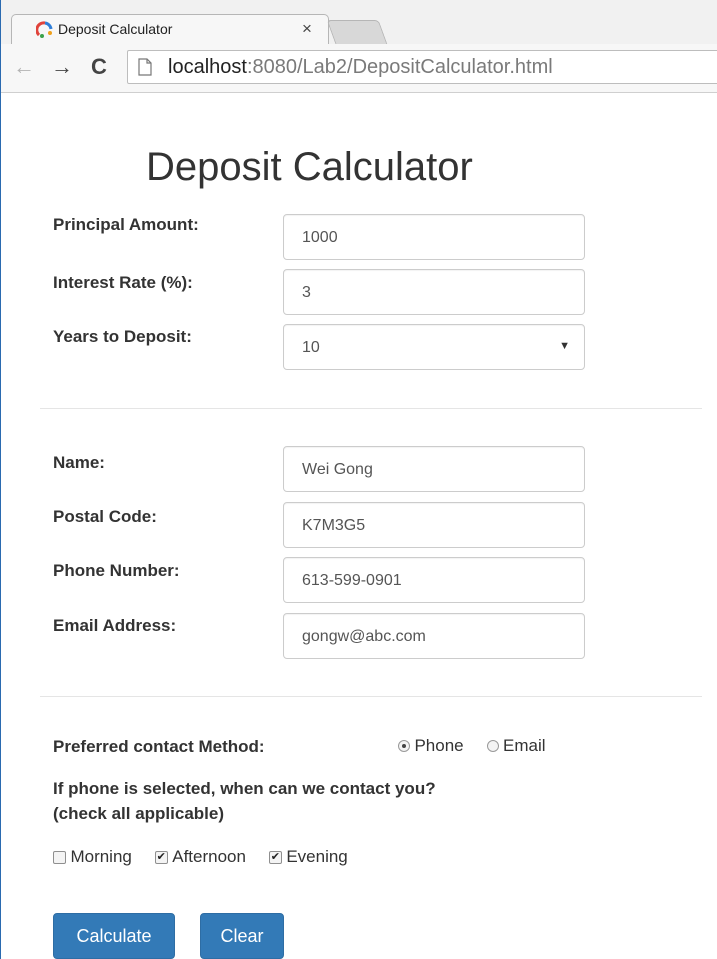 This screenshot has height=959, width=717. What do you see at coordinates (62, 67) in the screenshot?
I see `forward-arrow-icon: →` at bounding box center [62, 67].